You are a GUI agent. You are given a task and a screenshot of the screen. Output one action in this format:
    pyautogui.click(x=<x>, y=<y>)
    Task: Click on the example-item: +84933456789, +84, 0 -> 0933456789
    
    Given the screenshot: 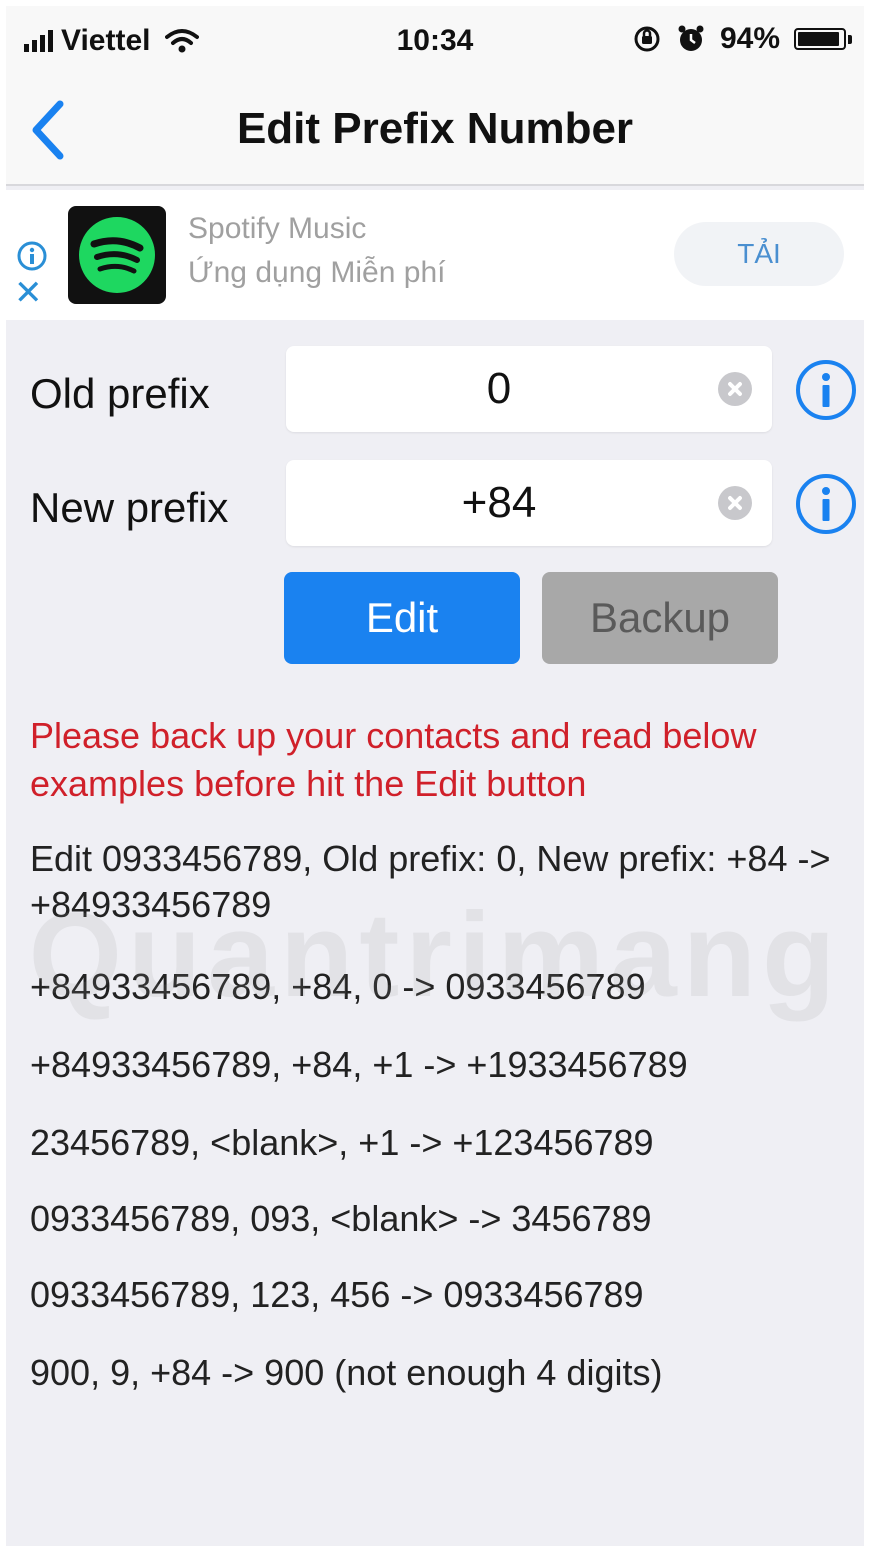 What is the action you would take?
    pyautogui.click(x=338, y=986)
    